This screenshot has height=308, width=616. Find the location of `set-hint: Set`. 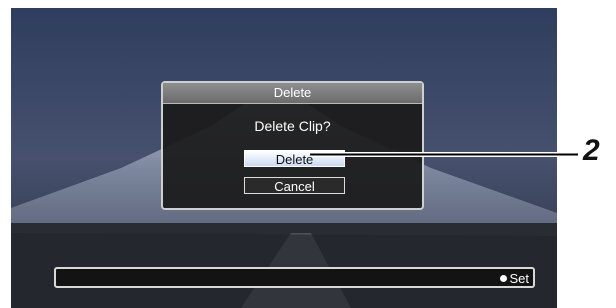

set-hint: Set is located at coordinates (514, 278).